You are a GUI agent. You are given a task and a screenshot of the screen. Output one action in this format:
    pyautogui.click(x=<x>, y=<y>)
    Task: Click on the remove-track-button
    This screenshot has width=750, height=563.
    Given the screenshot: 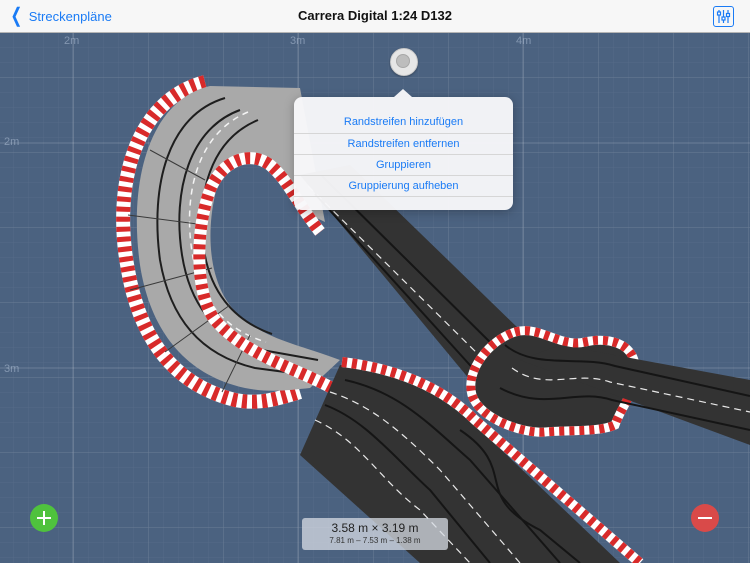 What is the action you would take?
    pyautogui.click(x=705, y=518)
    